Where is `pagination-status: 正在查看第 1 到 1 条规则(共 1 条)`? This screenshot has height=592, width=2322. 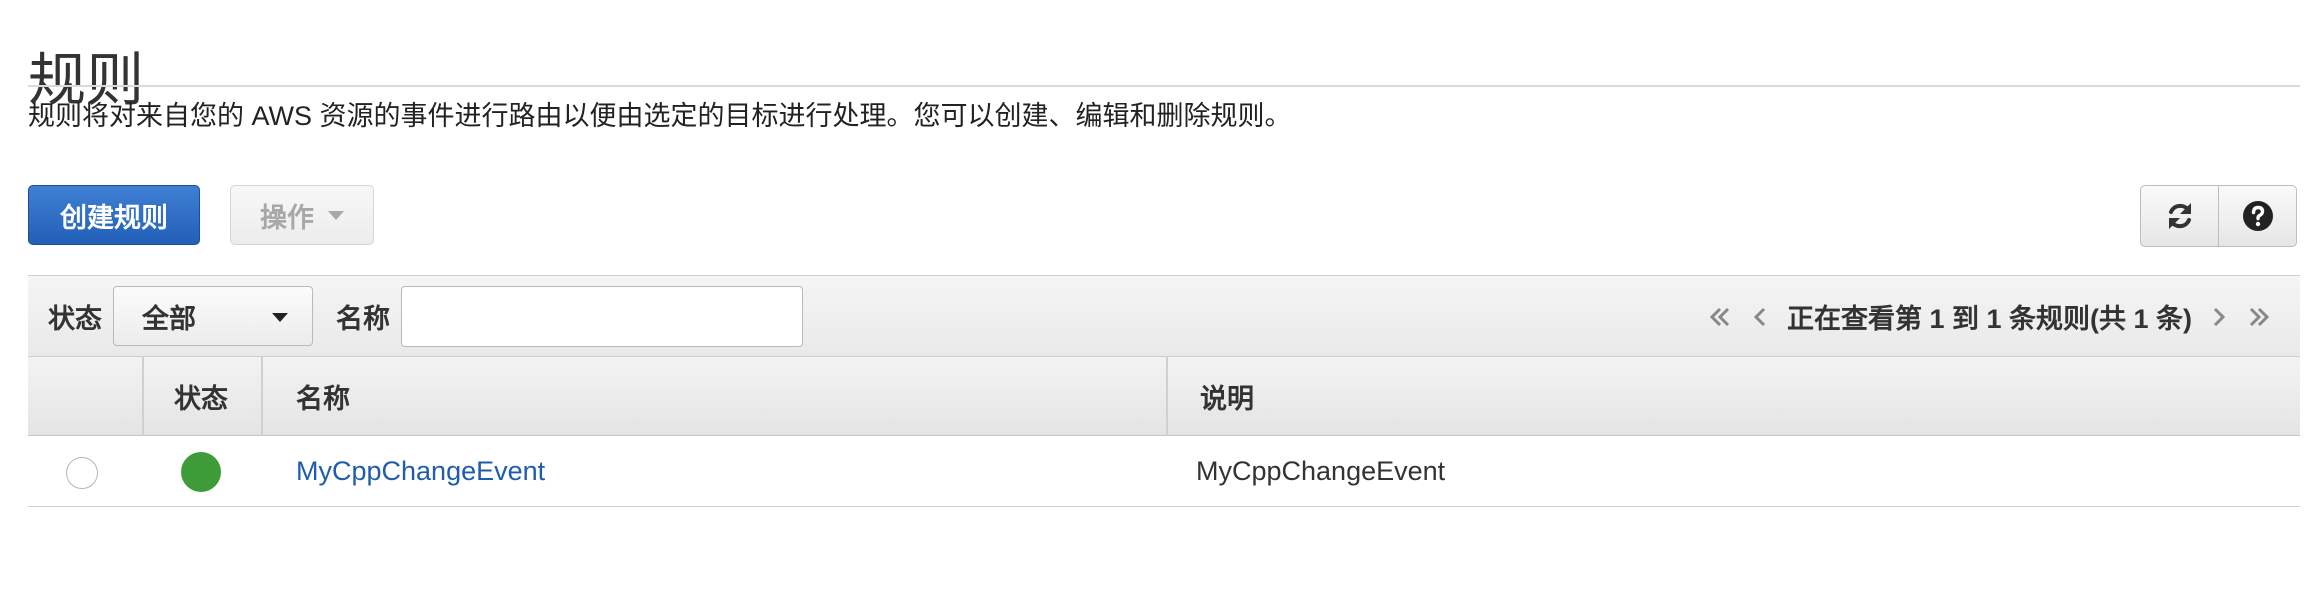
pagination-status: 正在查看第 1 到 1 条规则(共 1 条) is located at coordinates (1989, 319).